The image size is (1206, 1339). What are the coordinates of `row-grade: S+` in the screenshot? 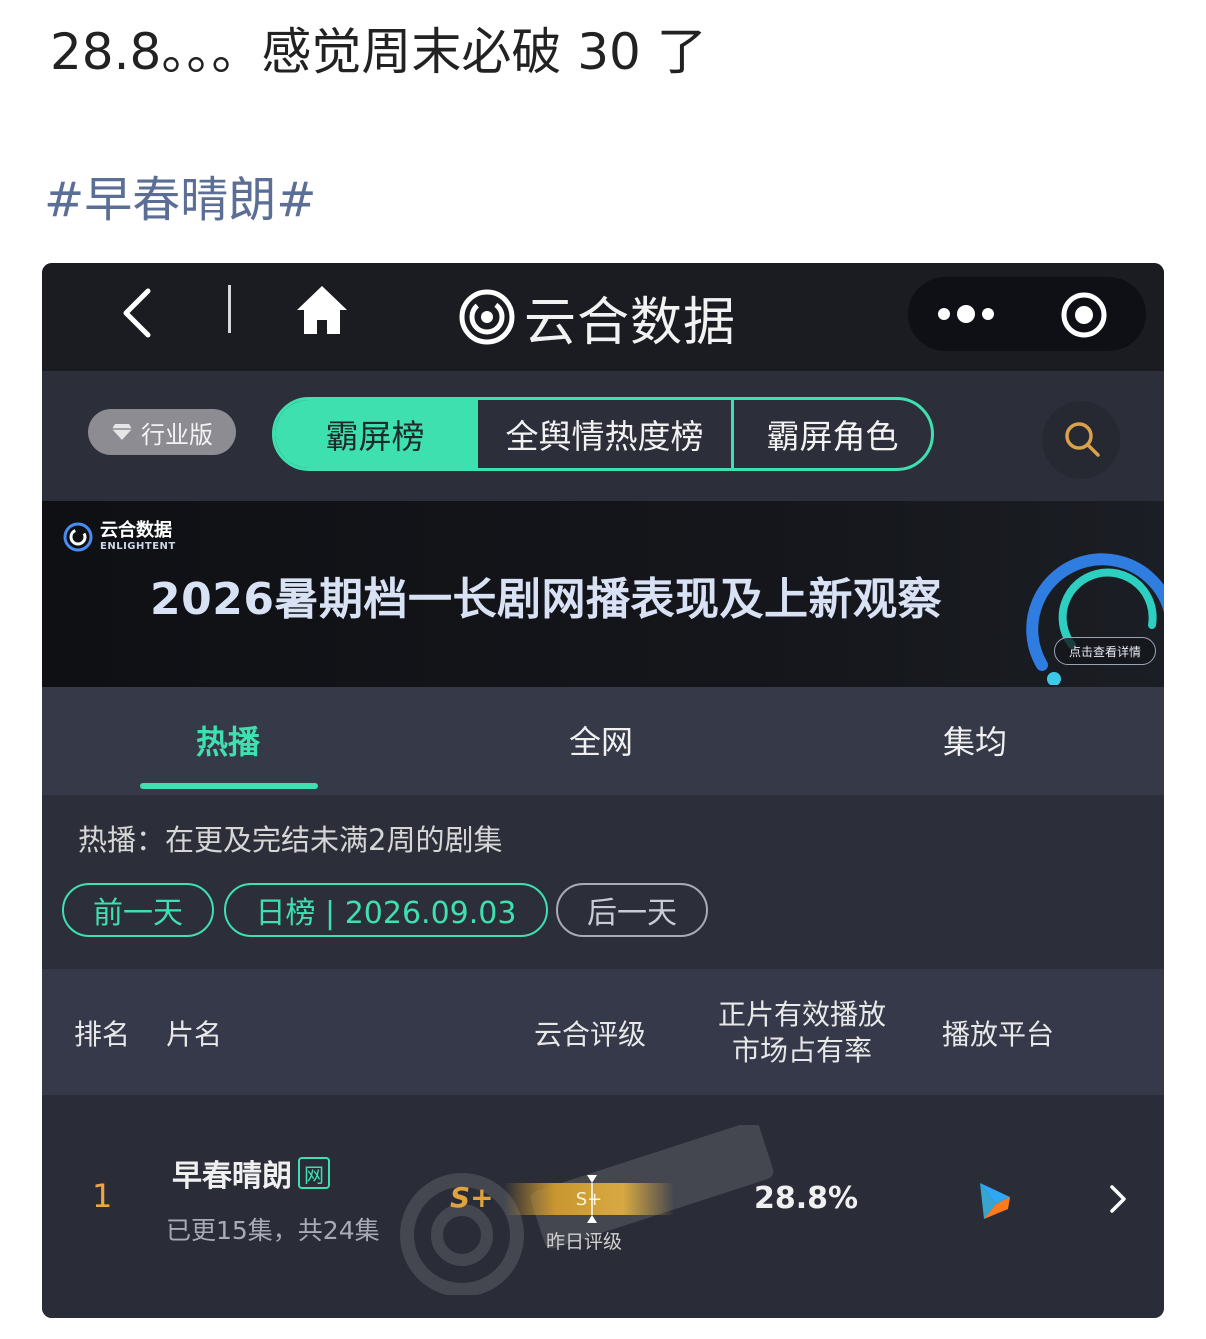 It's located at (472, 1197).